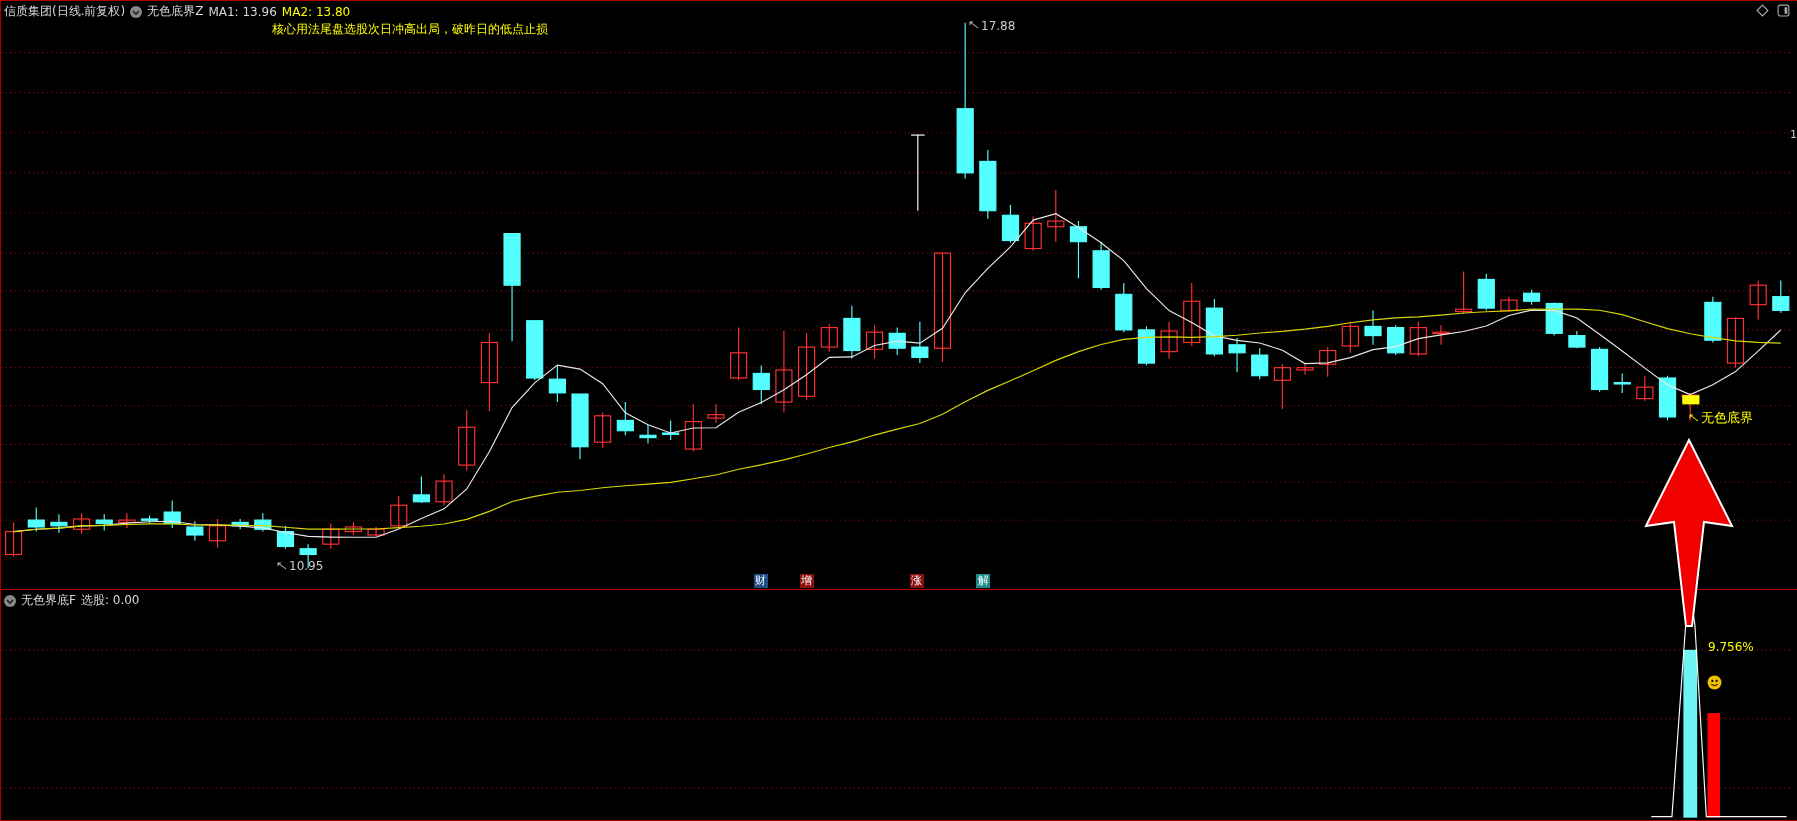 This screenshot has height=821, width=1797. Describe the element at coordinates (306, 566) in the screenshot. I see `low-price-label: 10.95` at that location.